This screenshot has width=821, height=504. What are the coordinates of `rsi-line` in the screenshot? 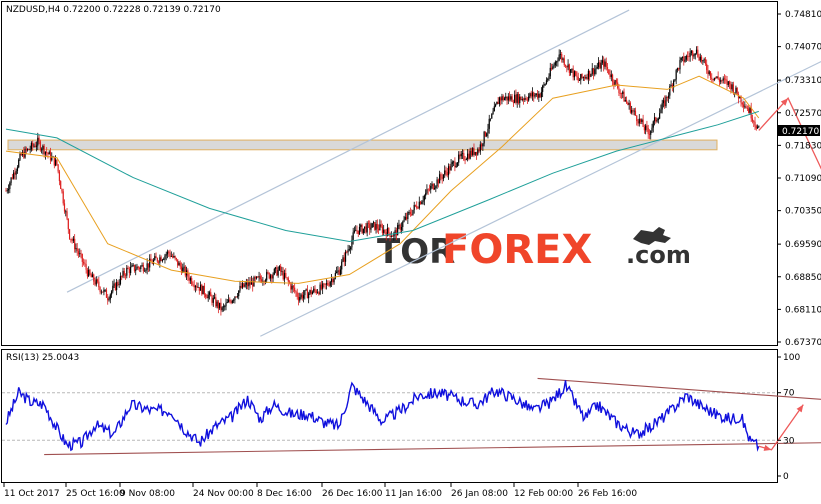 It's located at (382, 416).